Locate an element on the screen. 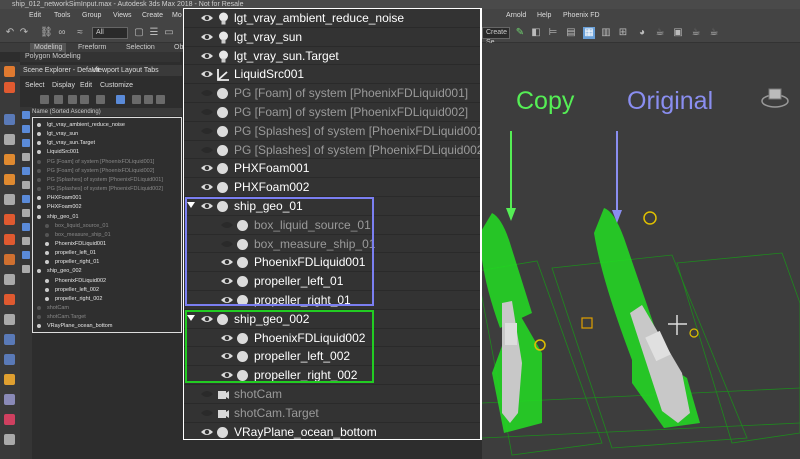 Image resolution: width=800 pixels, height=459 pixels. outliner-row: propeller_right_01 is located at coordinates (332, 300).